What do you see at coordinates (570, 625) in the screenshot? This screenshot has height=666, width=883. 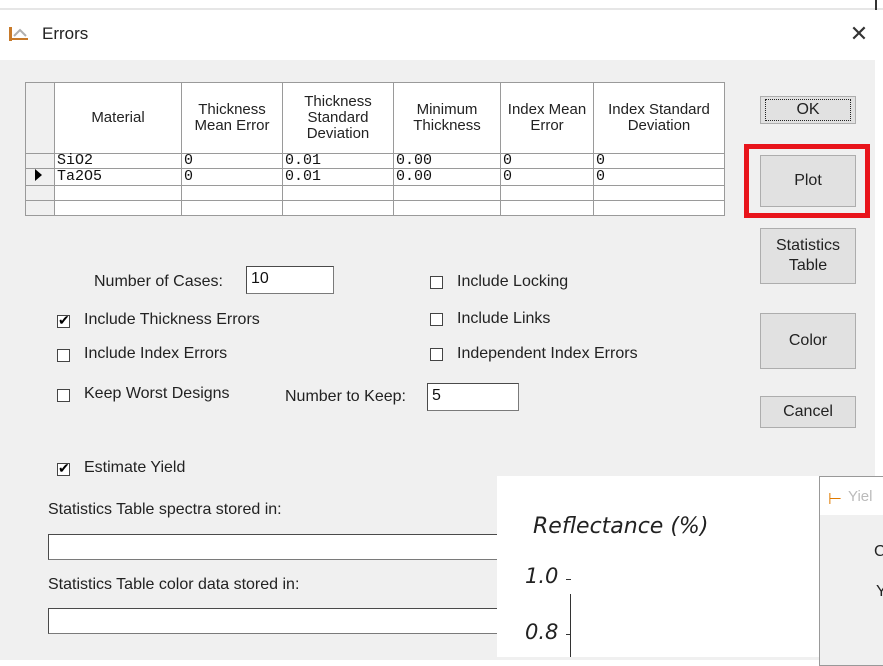 I see `plot-y-axis` at bounding box center [570, 625].